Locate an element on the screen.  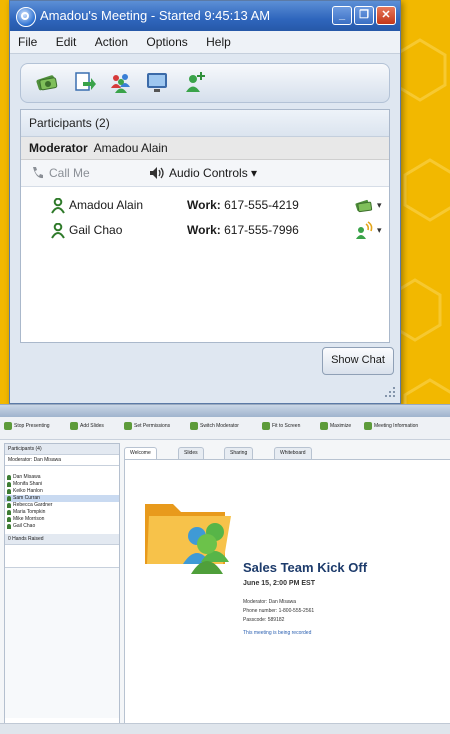
phone-line: Phone number: 1-800-555-2561 is located at coordinates (279, 611).